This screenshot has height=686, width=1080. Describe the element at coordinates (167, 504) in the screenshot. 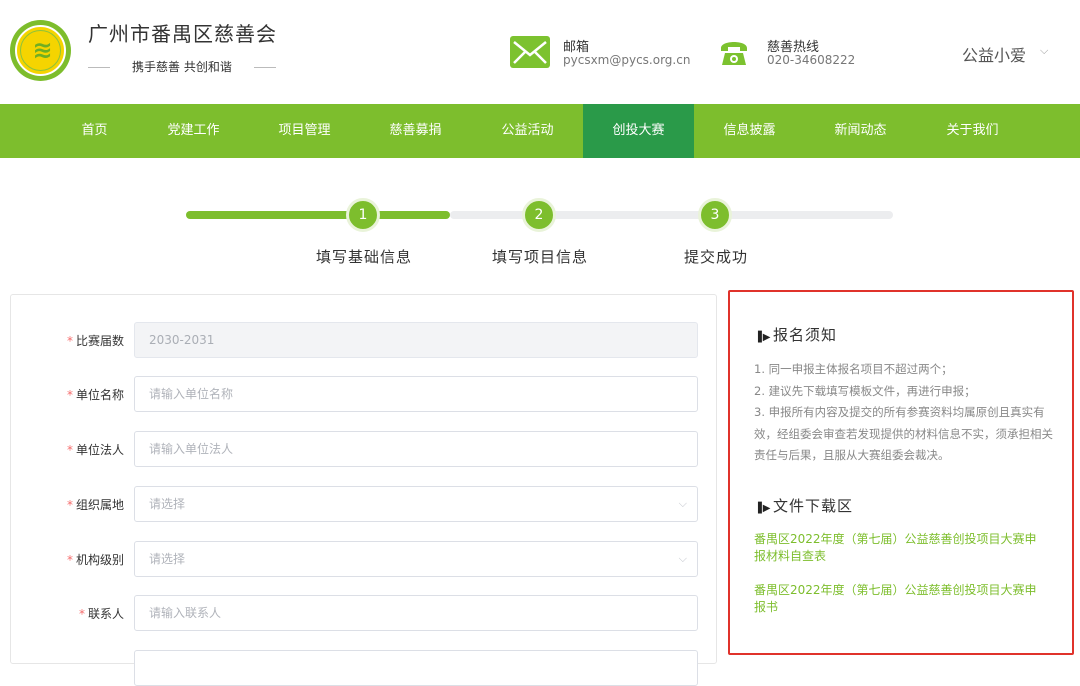

I see `jurisdiction-select-value: 请选择` at that location.